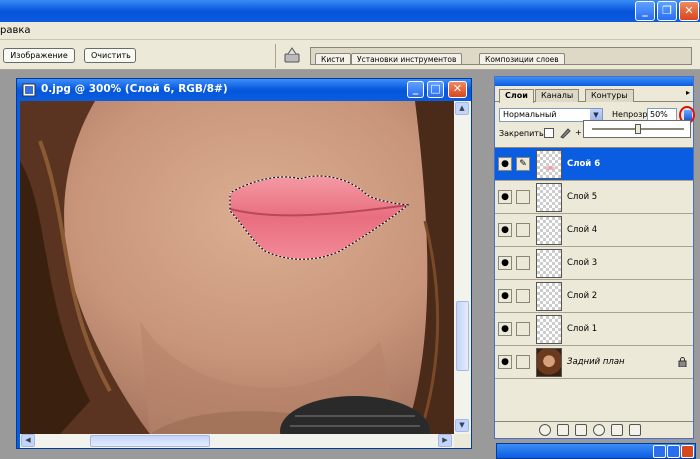 The image size is (700, 459). I want to click on options-divider, so click(275, 56).